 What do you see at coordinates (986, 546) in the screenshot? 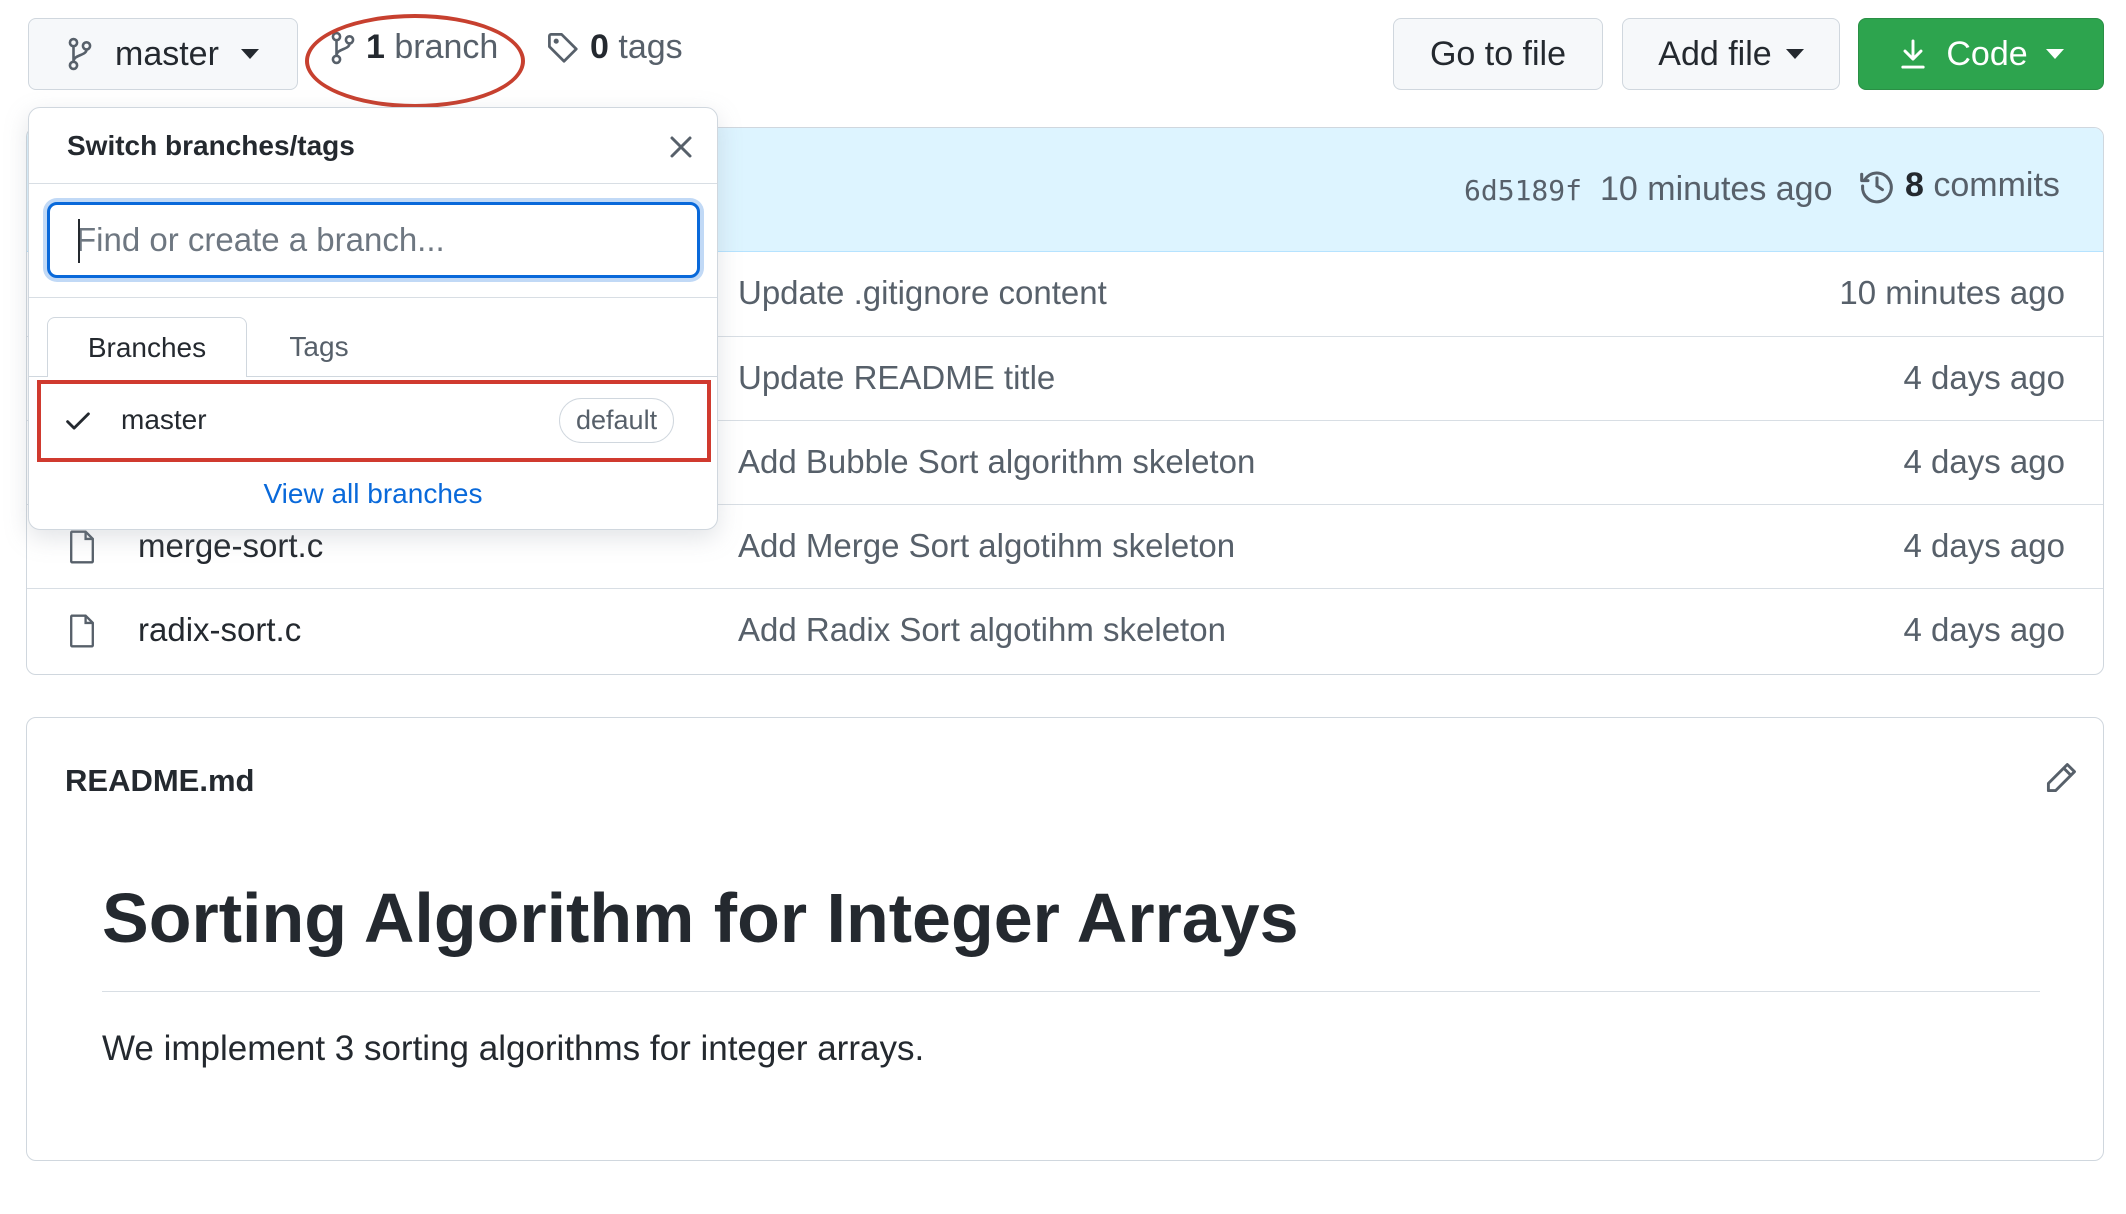
I see `commit-message: Add Merge Sort algotihm skeleton` at bounding box center [986, 546].